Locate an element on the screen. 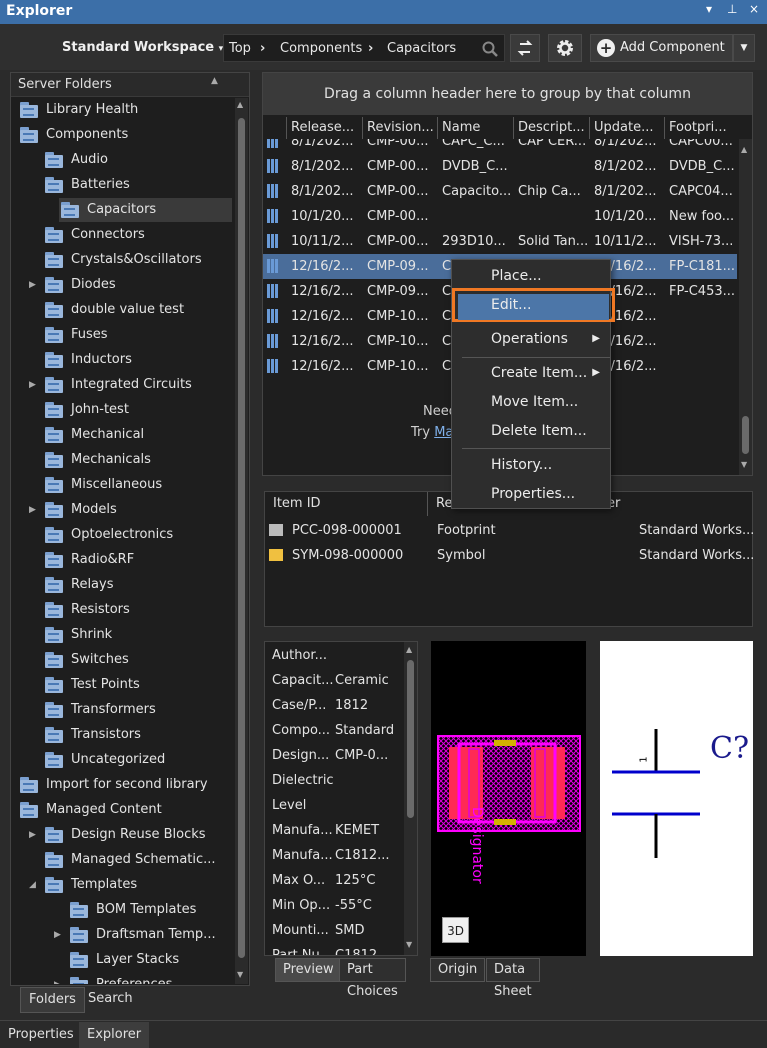 This screenshot has width=767, height=1048. tree-item: Batteries is located at coordinates (123, 185).